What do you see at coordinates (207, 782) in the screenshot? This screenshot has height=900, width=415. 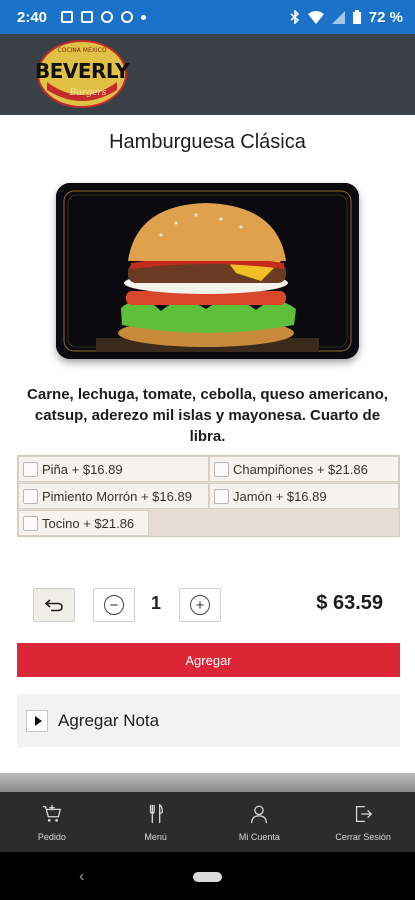 I see `divider` at bounding box center [207, 782].